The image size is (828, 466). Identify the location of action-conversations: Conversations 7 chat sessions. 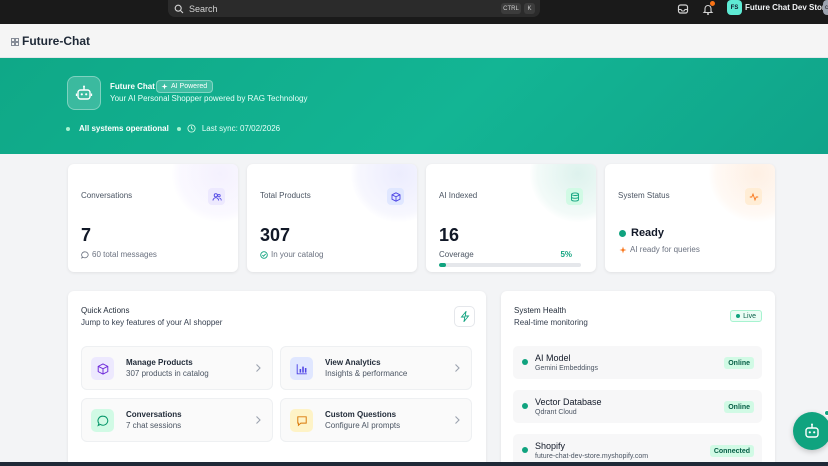
(177, 420).